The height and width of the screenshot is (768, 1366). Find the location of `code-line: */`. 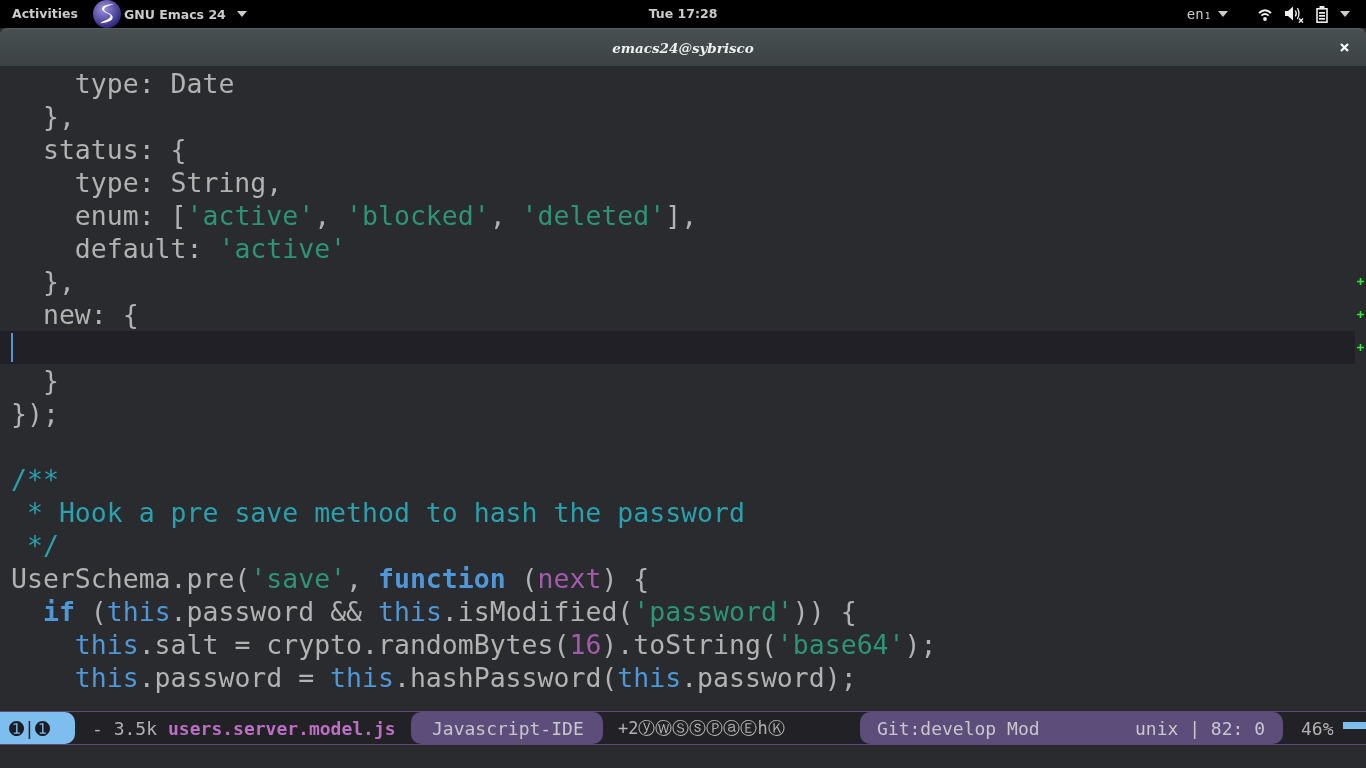

code-line: */ is located at coordinates (42, 545).